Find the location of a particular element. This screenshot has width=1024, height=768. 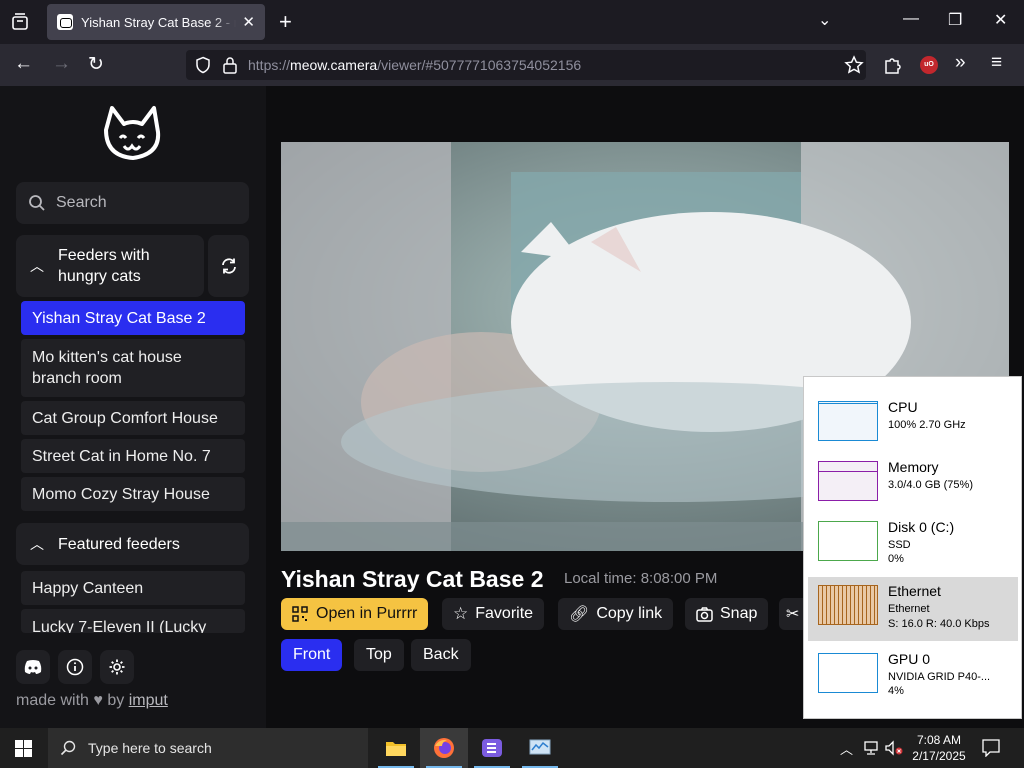

taskbar-task-manager is located at coordinates (540, 748).